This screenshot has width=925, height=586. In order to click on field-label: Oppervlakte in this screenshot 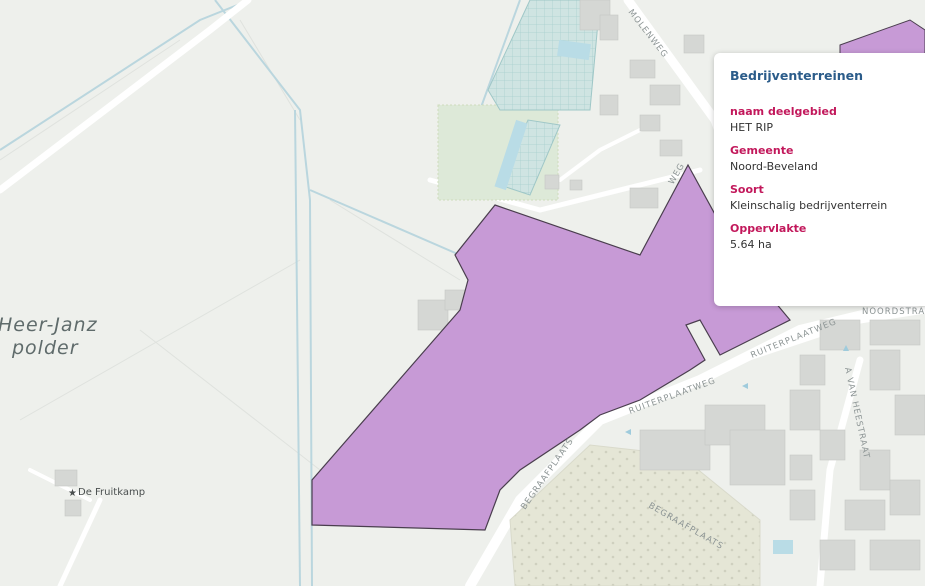, I will do `click(768, 228)`.